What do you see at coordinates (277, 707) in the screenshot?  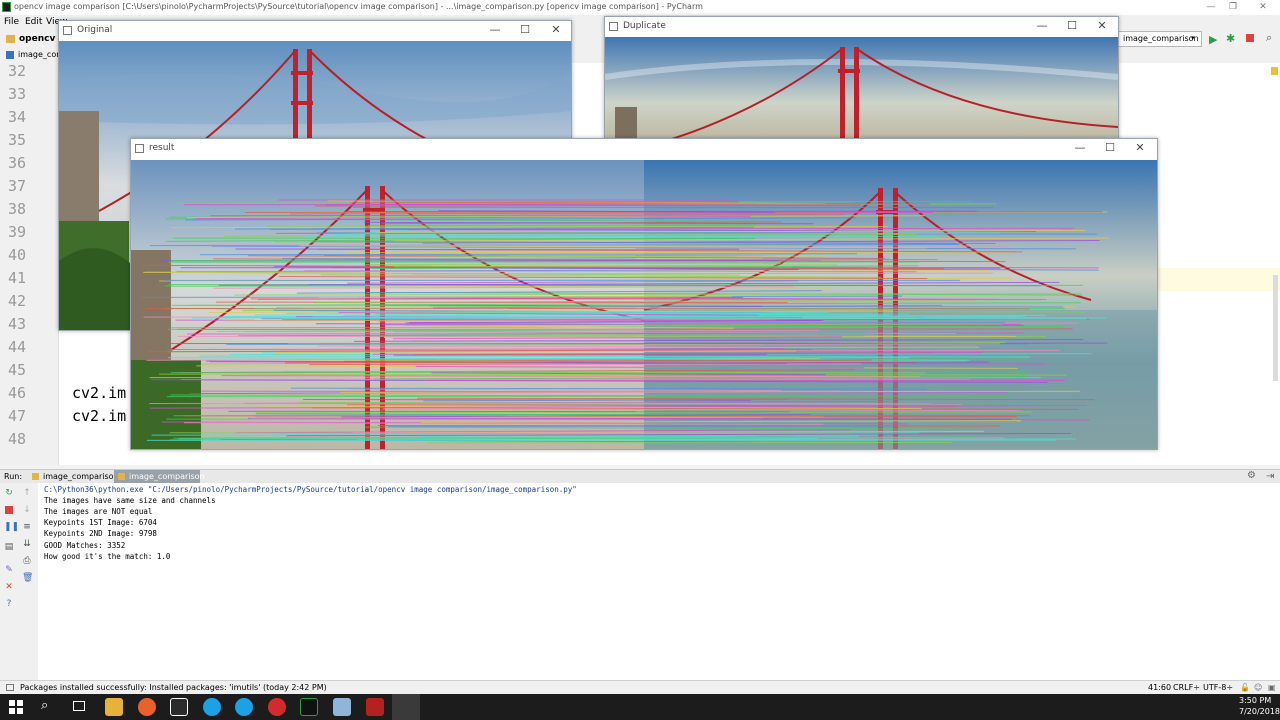 I see `power-app-icon` at bounding box center [277, 707].